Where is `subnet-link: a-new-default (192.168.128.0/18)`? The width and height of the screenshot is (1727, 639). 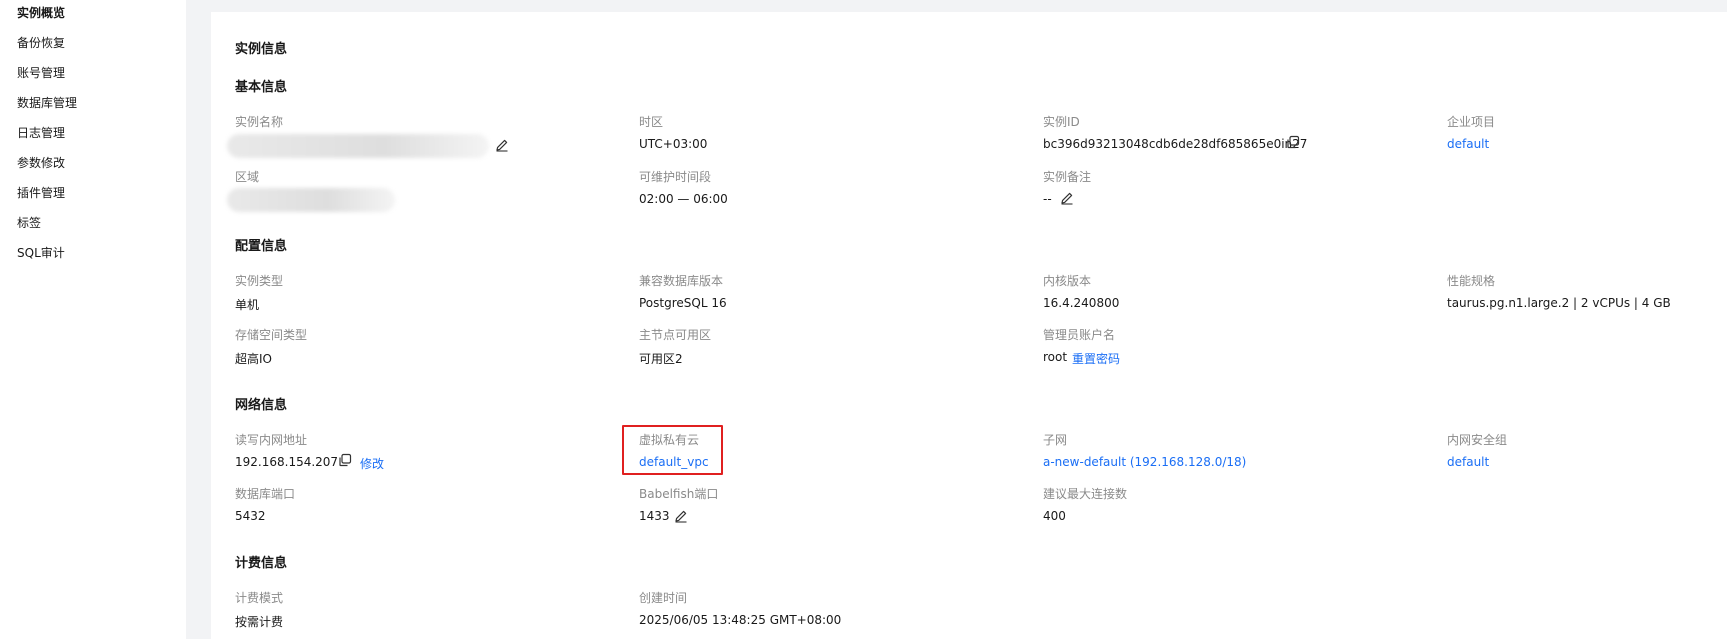 subnet-link: a-new-default (192.168.128.0/18) is located at coordinates (1144, 462).